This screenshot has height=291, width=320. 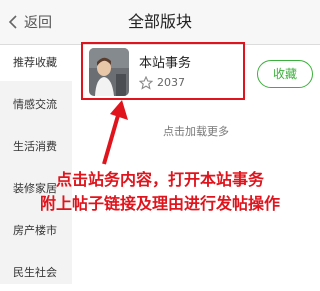 What do you see at coordinates (159, 179) in the screenshot?
I see `annotation-line-1: 点击站务内容，打开本站事务` at bounding box center [159, 179].